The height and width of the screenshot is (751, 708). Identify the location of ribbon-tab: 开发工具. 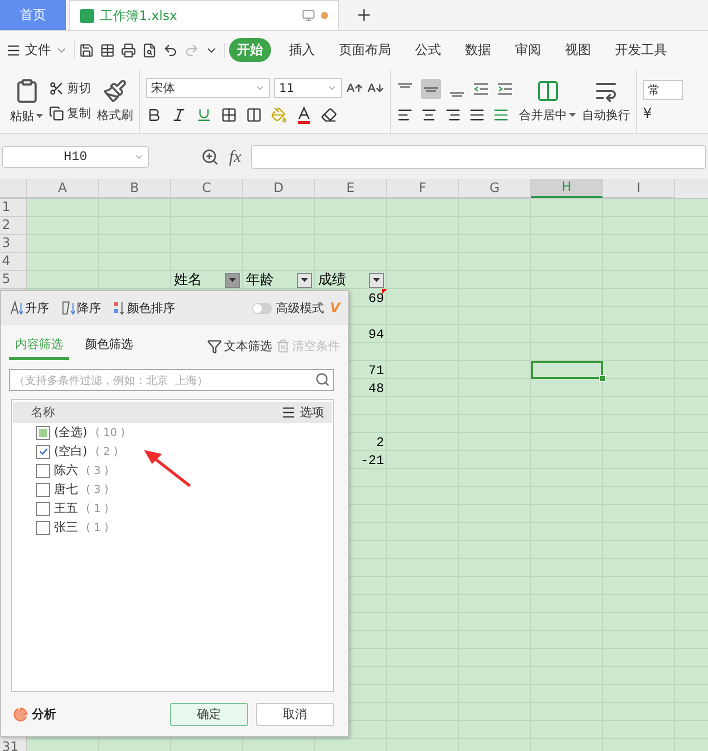
(641, 50).